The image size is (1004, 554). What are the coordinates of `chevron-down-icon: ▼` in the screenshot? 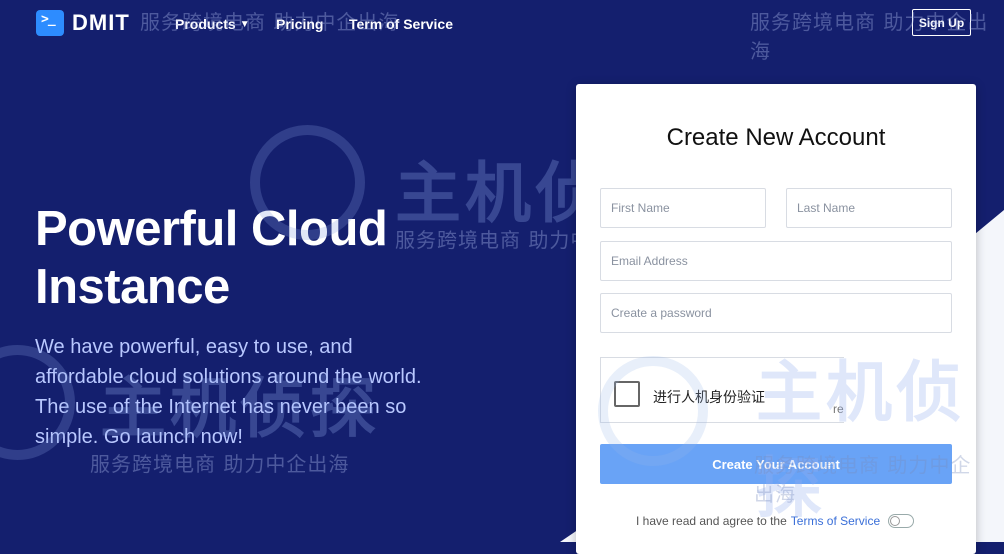 It's located at (244, 24).